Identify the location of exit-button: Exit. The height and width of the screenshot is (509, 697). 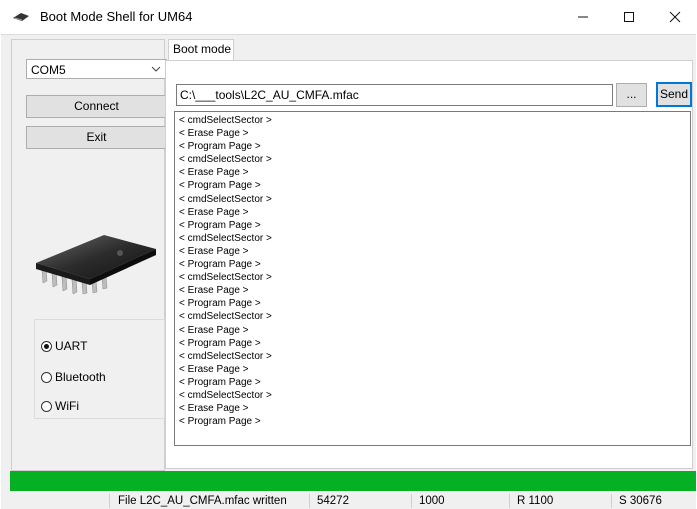
(96, 137).